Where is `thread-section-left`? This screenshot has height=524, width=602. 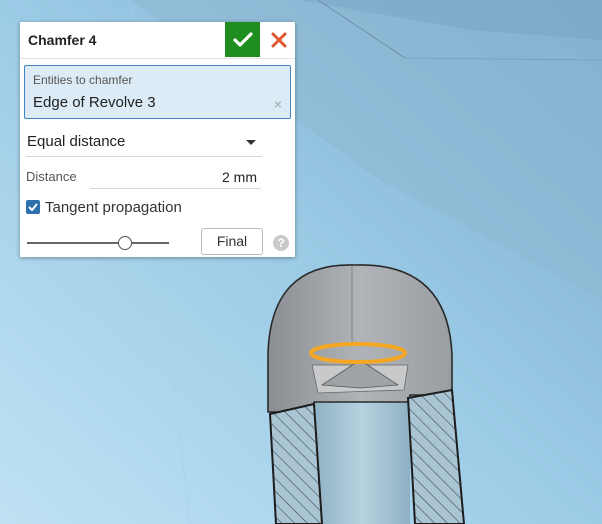
thread-section-left is located at coordinates (296, 463).